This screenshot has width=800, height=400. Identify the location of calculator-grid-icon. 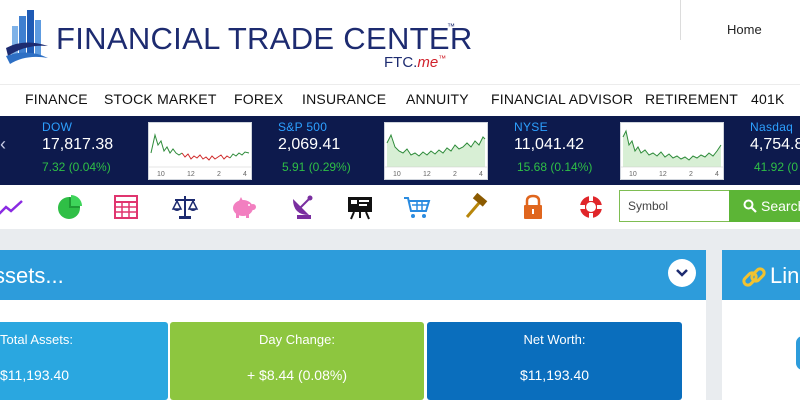
(127, 207).